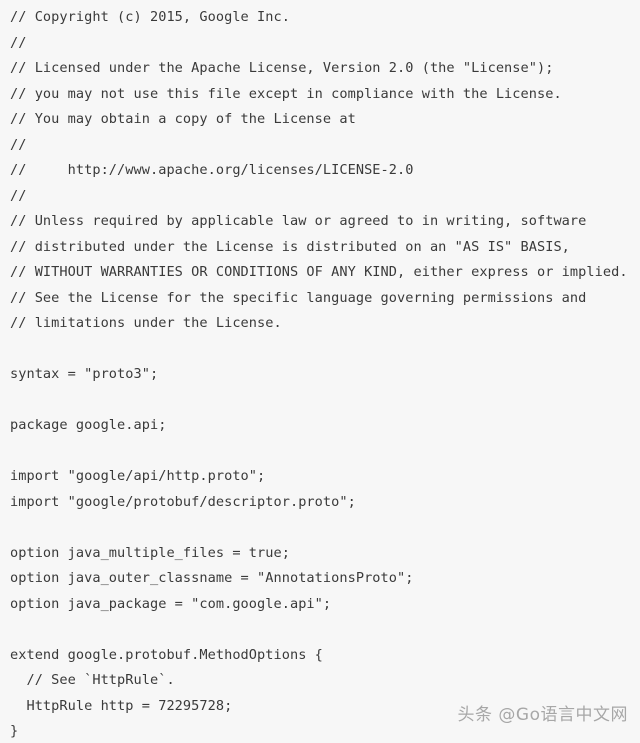 Image resolution: width=640 pixels, height=743 pixels. I want to click on code-line: option java_multiple_files = true;, so click(150, 552).